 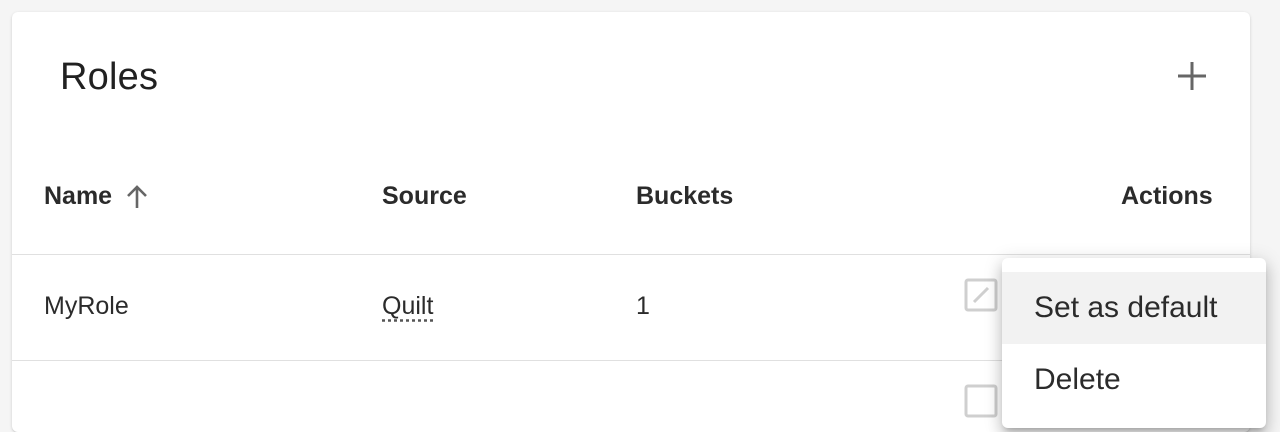 What do you see at coordinates (78, 196) in the screenshot?
I see `column-header-name-label: Name` at bounding box center [78, 196].